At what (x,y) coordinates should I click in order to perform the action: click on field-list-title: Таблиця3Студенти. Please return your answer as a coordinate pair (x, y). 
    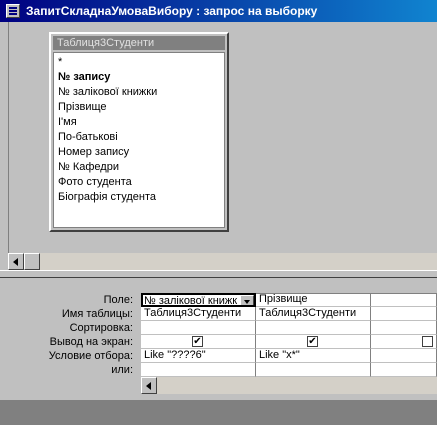
    Looking at the image, I should click on (139, 43).